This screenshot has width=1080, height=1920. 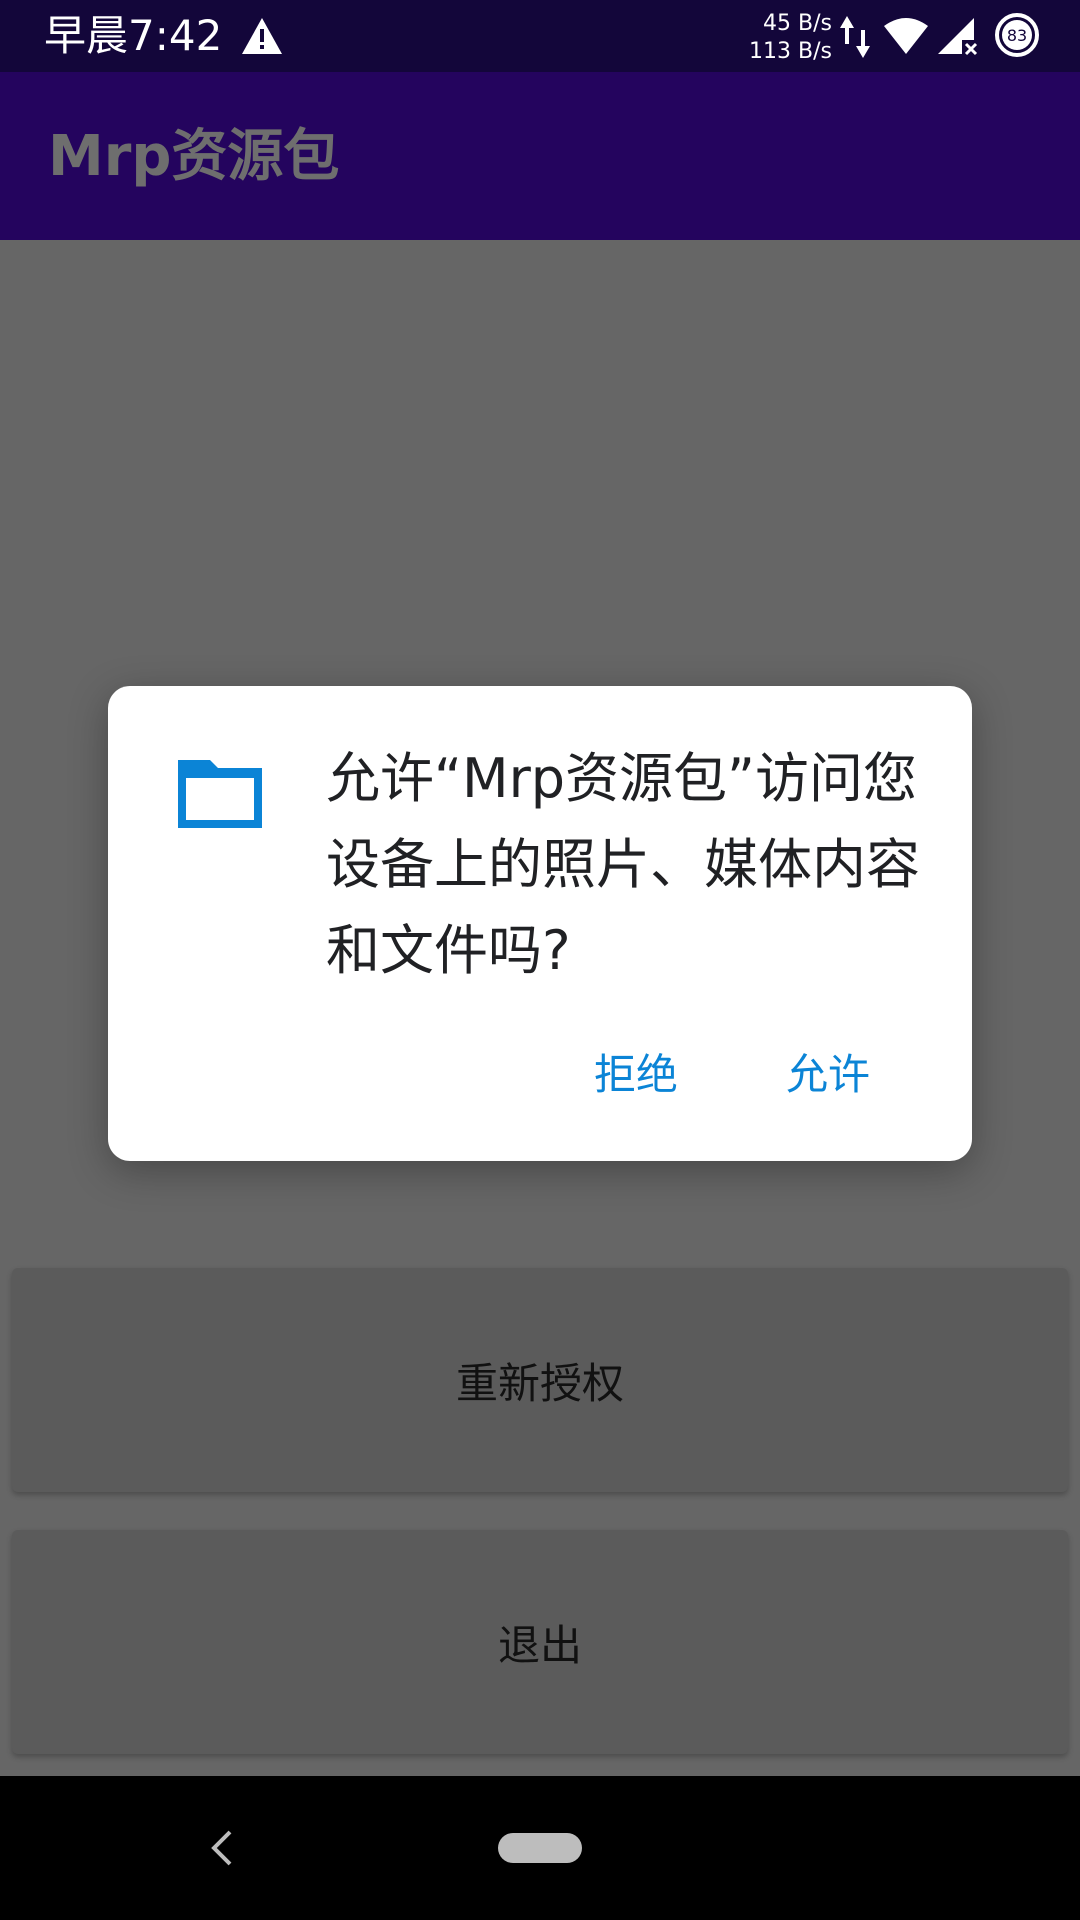 What do you see at coordinates (828, 1075) in the screenshot?
I see `allow-button: 允许` at bounding box center [828, 1075].